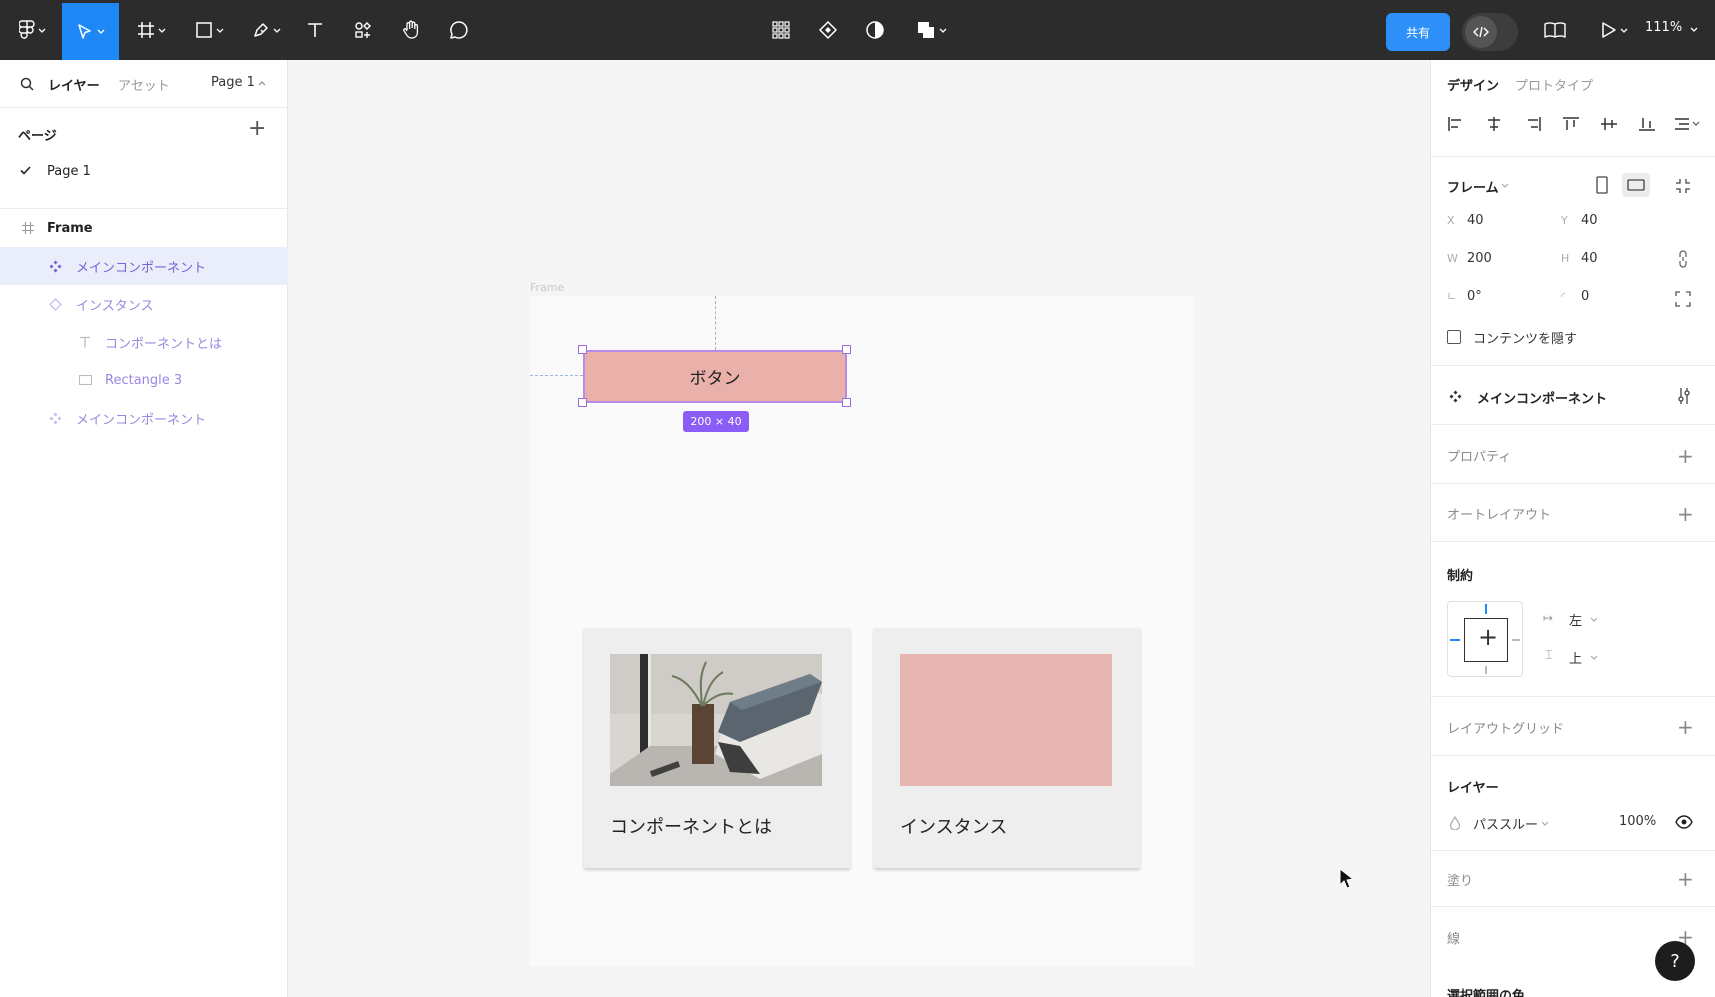  What do you see at coordinates (1418, 32) in the screenshot?
I see `share-button: 共有` at bounding box center [1418, 32].